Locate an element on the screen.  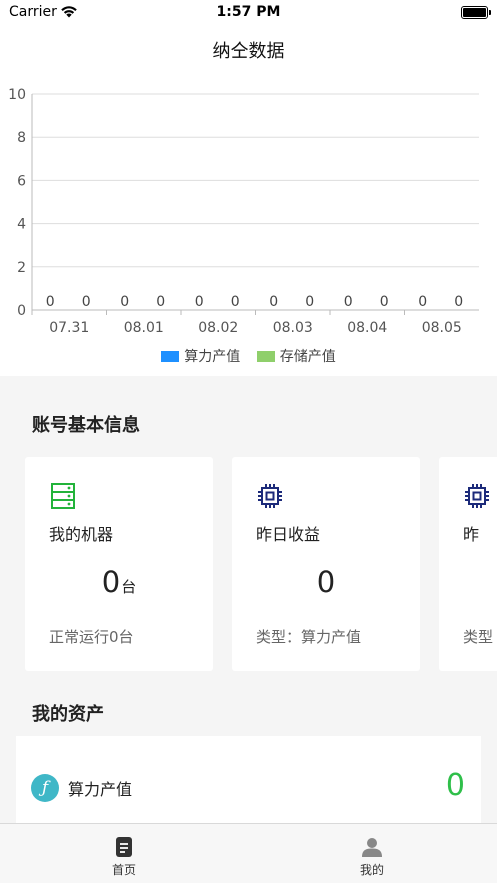
tab-home: 首页 is located at coordinates (124, 853).